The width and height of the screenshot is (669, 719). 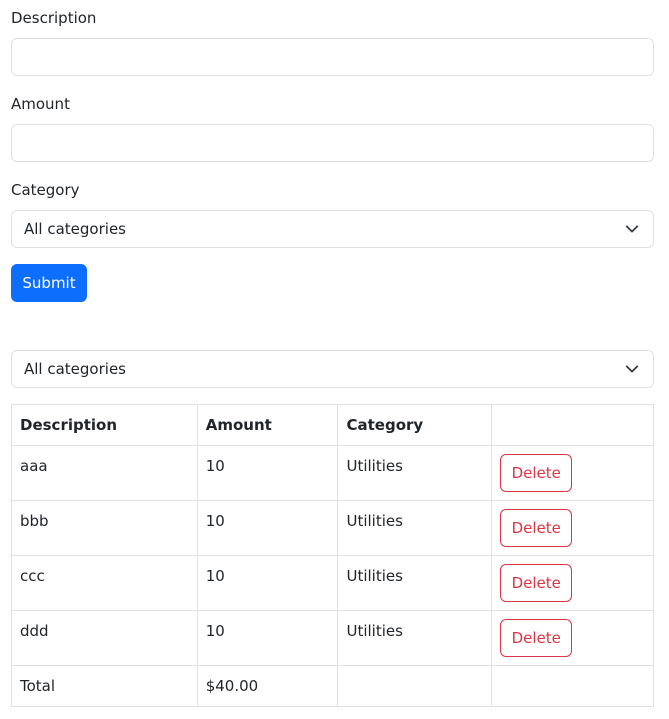 I want to click on column-header-category: Category, so click(x=415, y=425).